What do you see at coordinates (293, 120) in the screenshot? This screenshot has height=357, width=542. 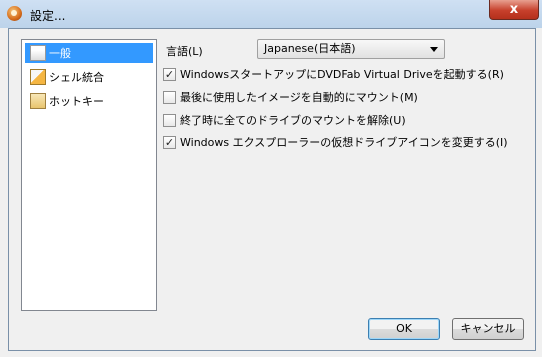 I see `option-label: 終了時に全てのドライブのマウントを解除(U)` at bounding box center [293, 120].